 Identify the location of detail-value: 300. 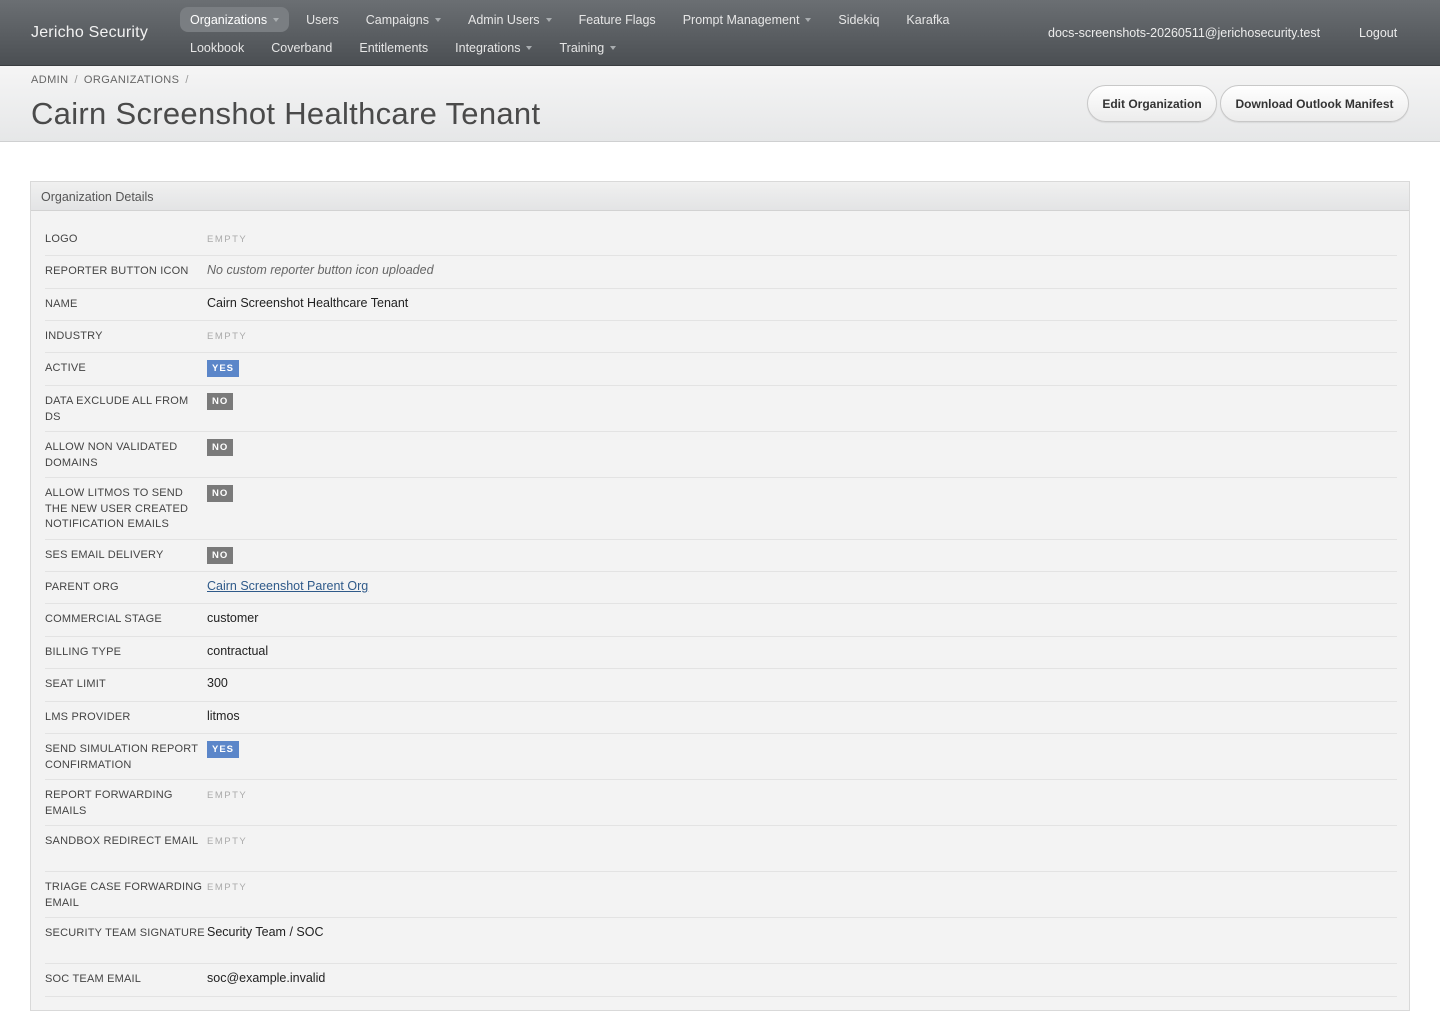
(802, 688).